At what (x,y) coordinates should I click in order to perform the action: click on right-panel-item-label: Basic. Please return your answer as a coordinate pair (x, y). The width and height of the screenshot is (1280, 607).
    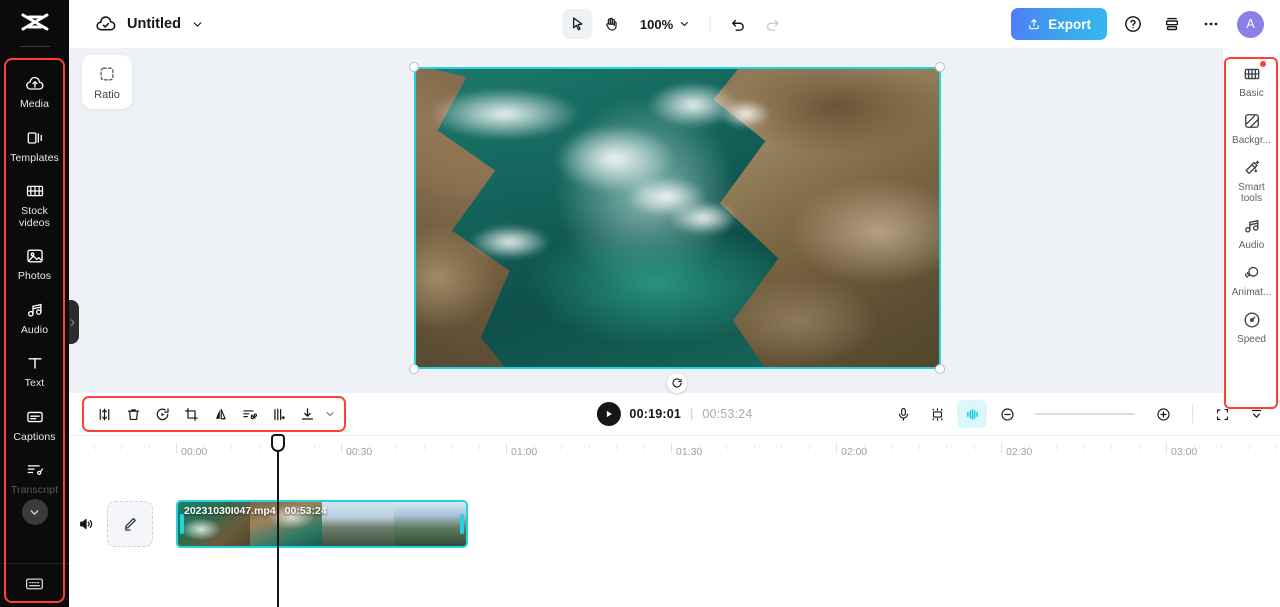
    Looking at the image, I should click on (1251, 93).